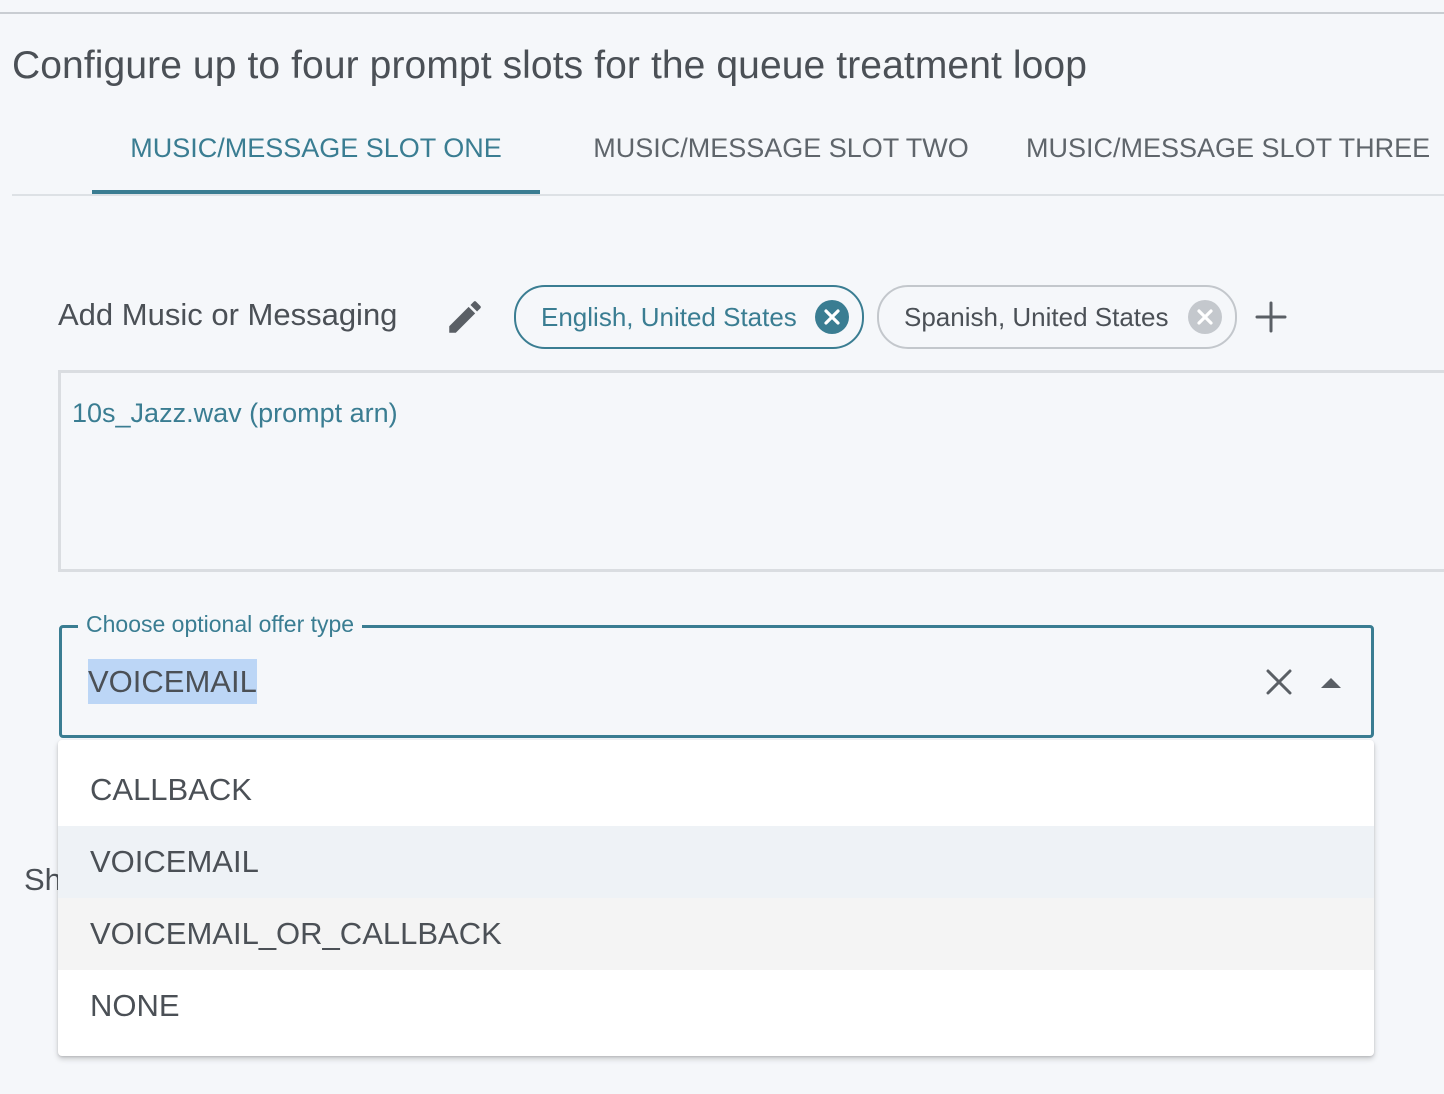  I want to click on tab-slot-two: MUSIC/MESSAGE SLOT TWO, so click(781, 150).